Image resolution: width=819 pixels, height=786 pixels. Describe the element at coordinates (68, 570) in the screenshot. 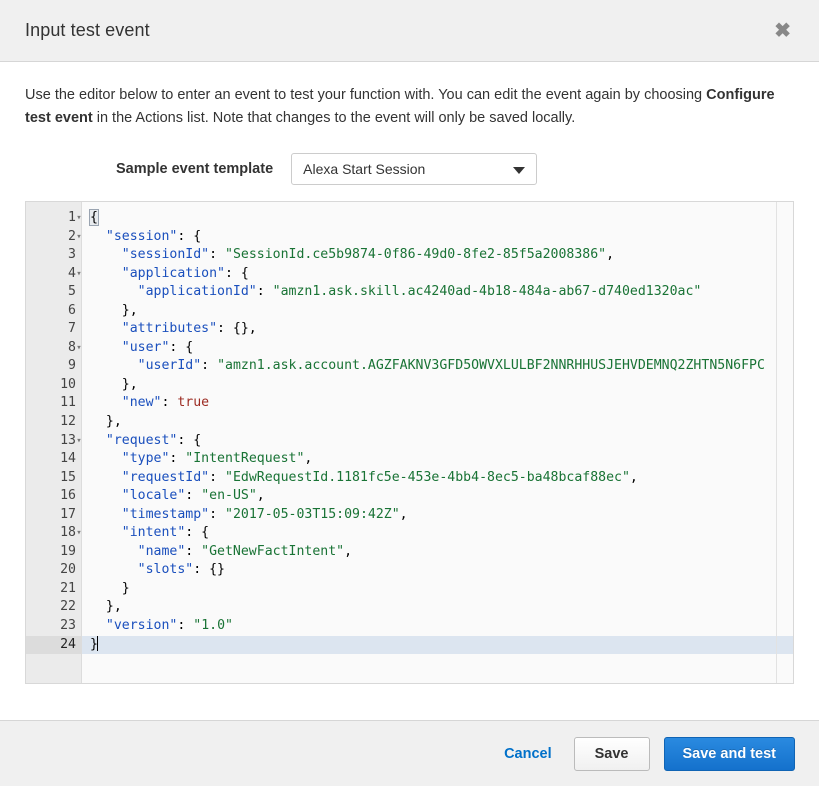

I see `editor-line-number: 20` at that location.